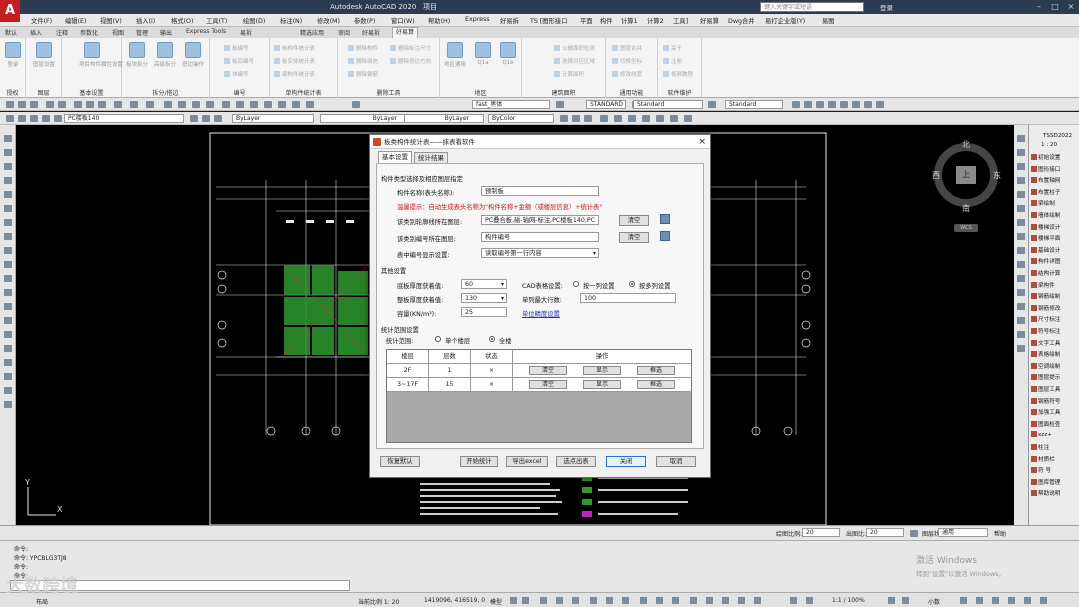 The height and width of the screenshot is (607, 1079). Describe the element at coordinates (8, 194) in the screenshot. I see `rectangle-icon` at that location.